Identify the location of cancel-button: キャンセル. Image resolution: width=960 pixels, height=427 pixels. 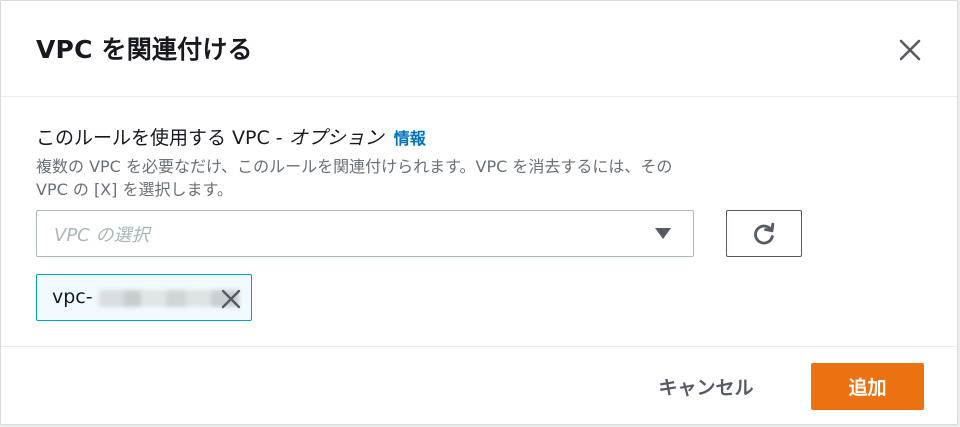
(706, 386).